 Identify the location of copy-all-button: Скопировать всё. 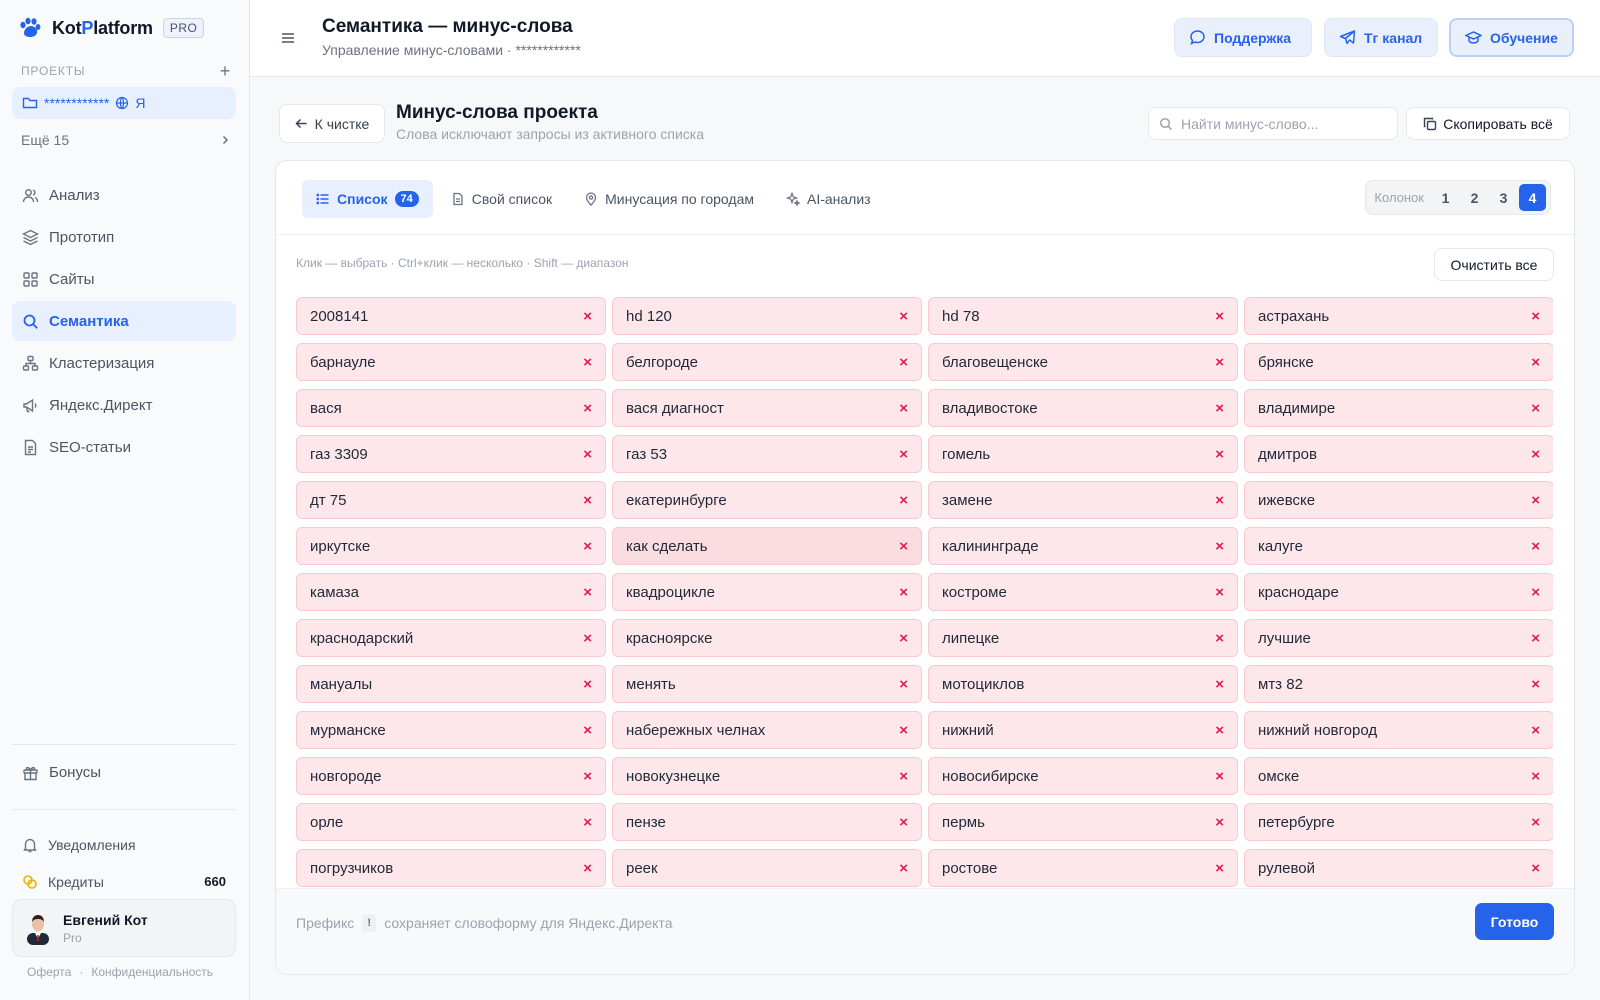
(1488, 123).